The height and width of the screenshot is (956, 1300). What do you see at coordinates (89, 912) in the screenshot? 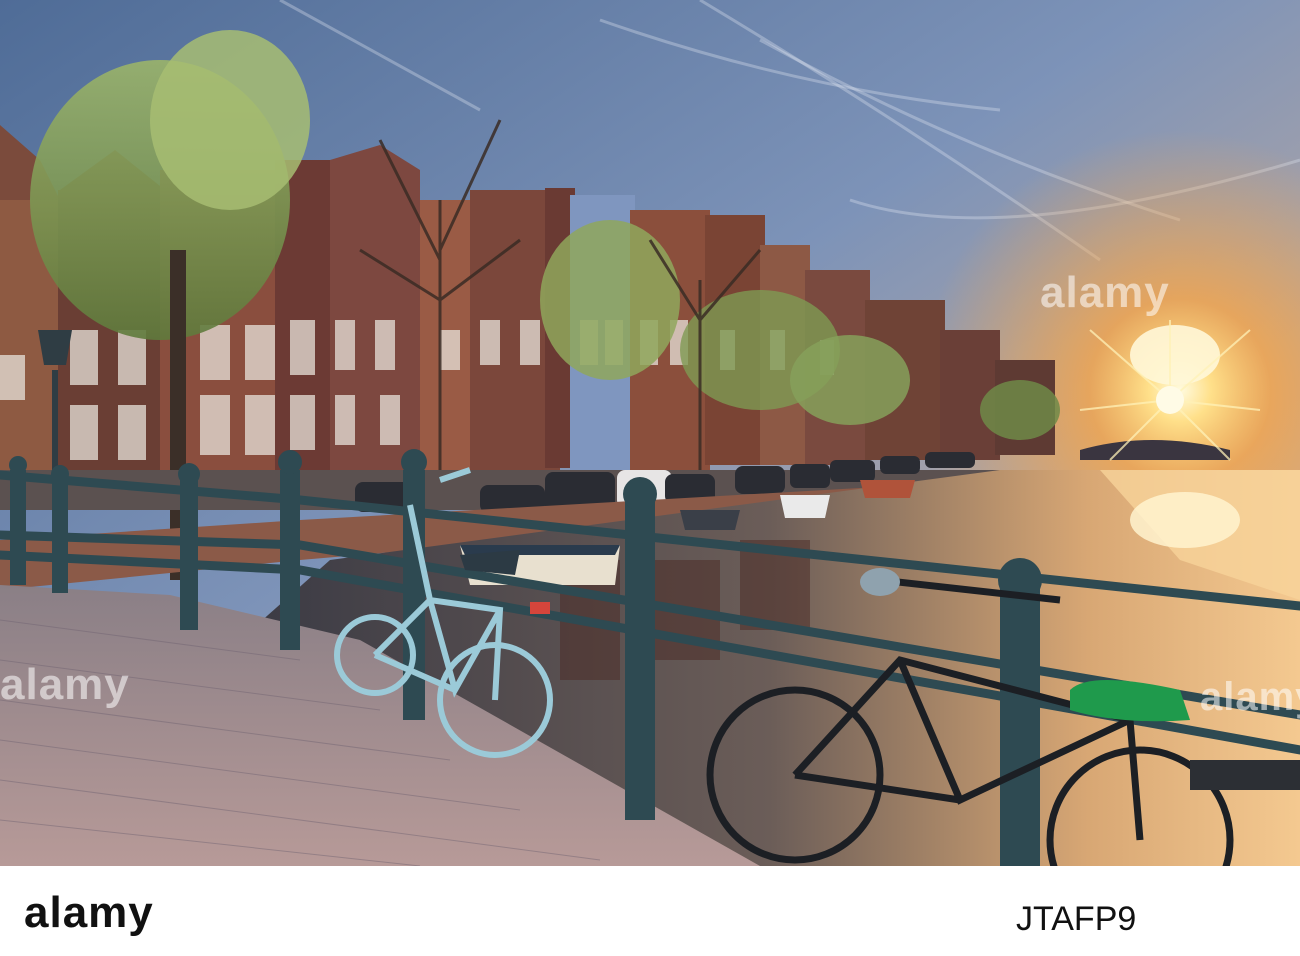
I see `alamy-logo: alamy` at bounding box center [89, 912].